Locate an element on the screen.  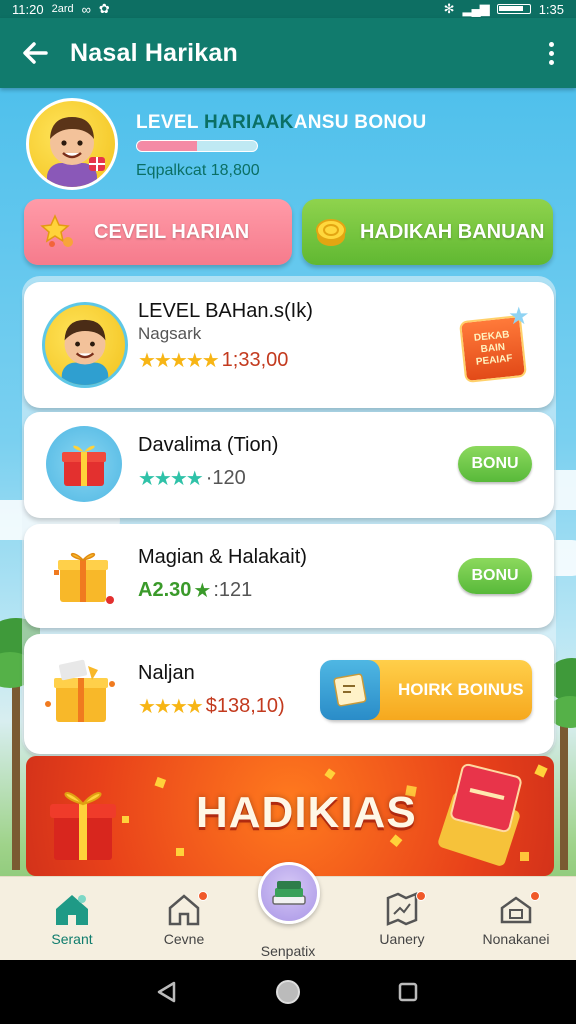
more-options-button is located at coordinates (551, 53).